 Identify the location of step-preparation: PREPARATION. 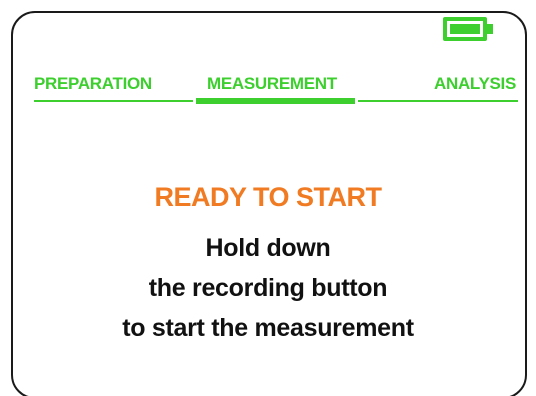
(93, 83).